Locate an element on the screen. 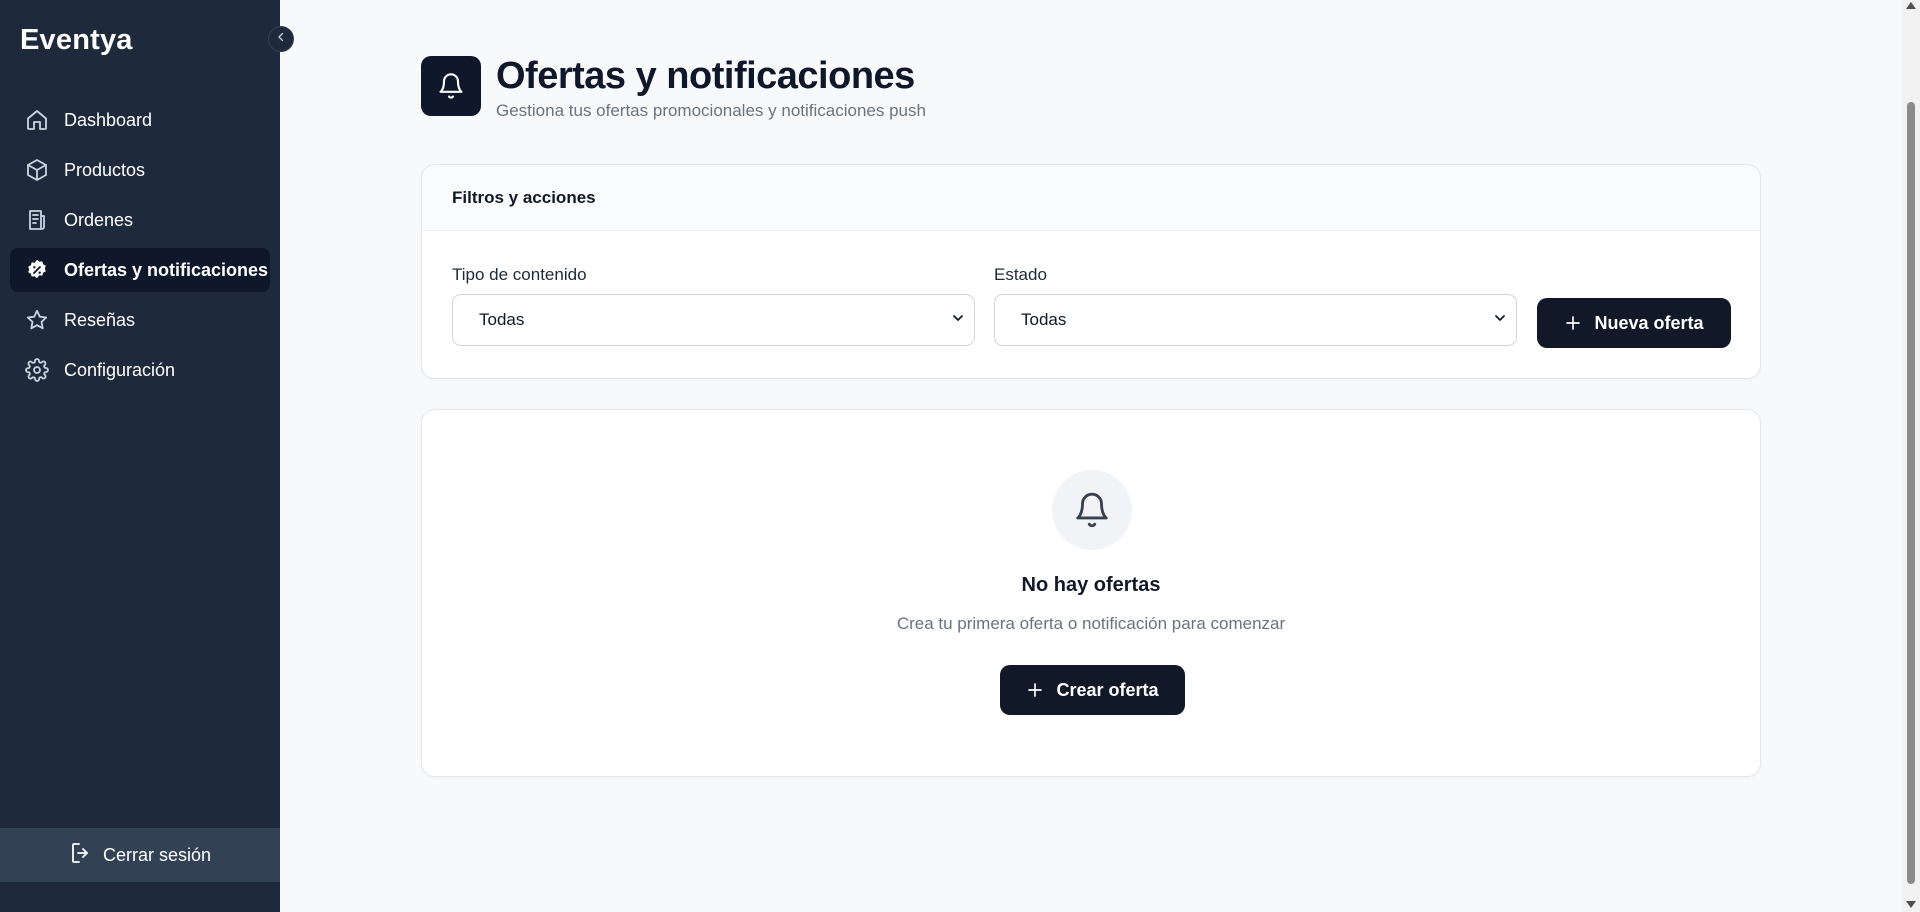 The width and height of the screenshot is (1920, 912). chevron-left-icon is located at coordinates (281, 39).